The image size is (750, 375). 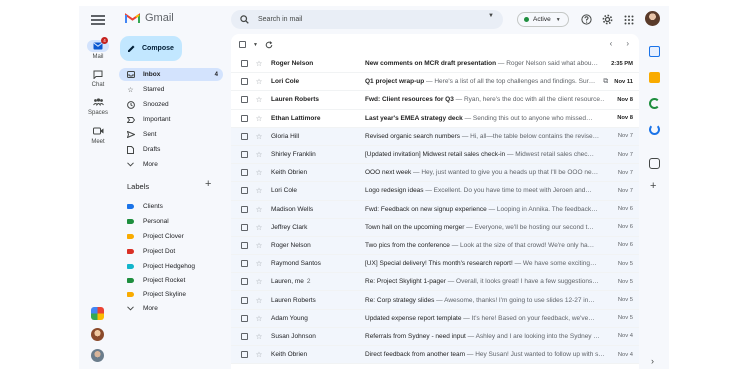 I want to click on rail-item-mail: 4 Mail, so click(x=98, y=48).